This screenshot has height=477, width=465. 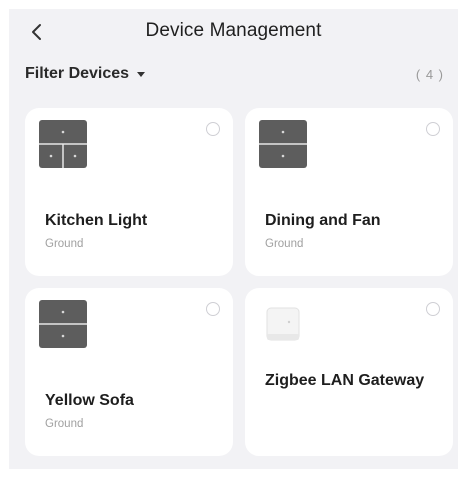 I want to click on three-gang-switch-icon, so click(x=63, y=144).